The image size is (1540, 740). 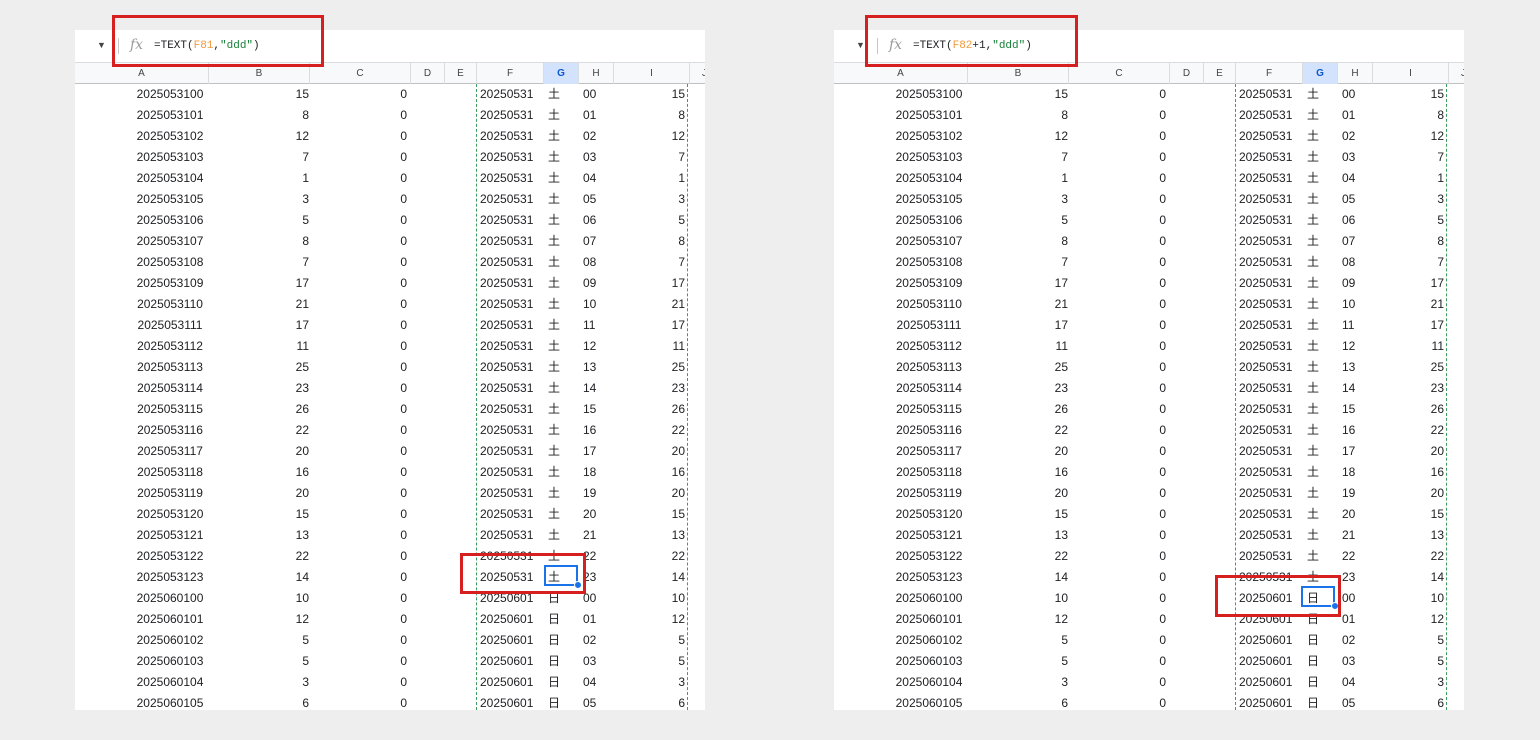 What do you see at coordinates (1018, 472) in the screenshot?
I see `cell-count: 16` at bounding box center [1018, 472].